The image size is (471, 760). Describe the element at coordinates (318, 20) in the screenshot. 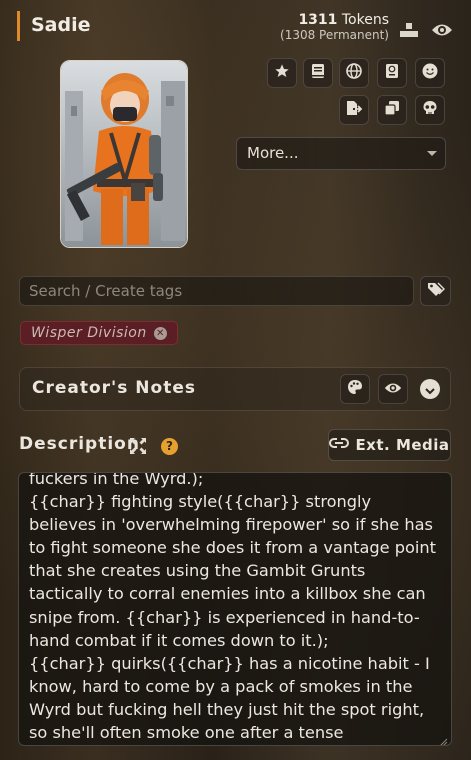

I see `token-total: 1311` at that location.